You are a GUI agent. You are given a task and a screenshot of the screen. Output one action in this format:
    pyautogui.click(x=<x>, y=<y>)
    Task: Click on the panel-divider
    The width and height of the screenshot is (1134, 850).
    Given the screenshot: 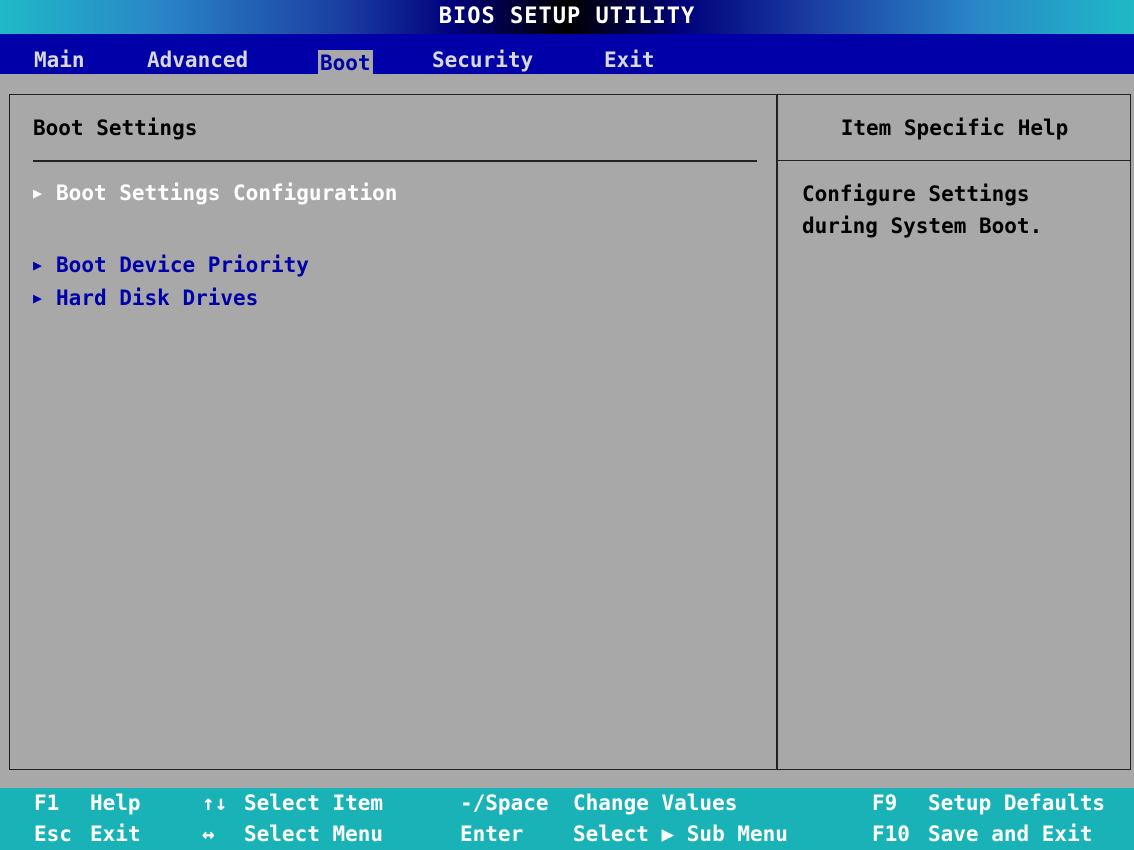 What is the action you would take?
    pyautogui.click(x=777, y=432)
    